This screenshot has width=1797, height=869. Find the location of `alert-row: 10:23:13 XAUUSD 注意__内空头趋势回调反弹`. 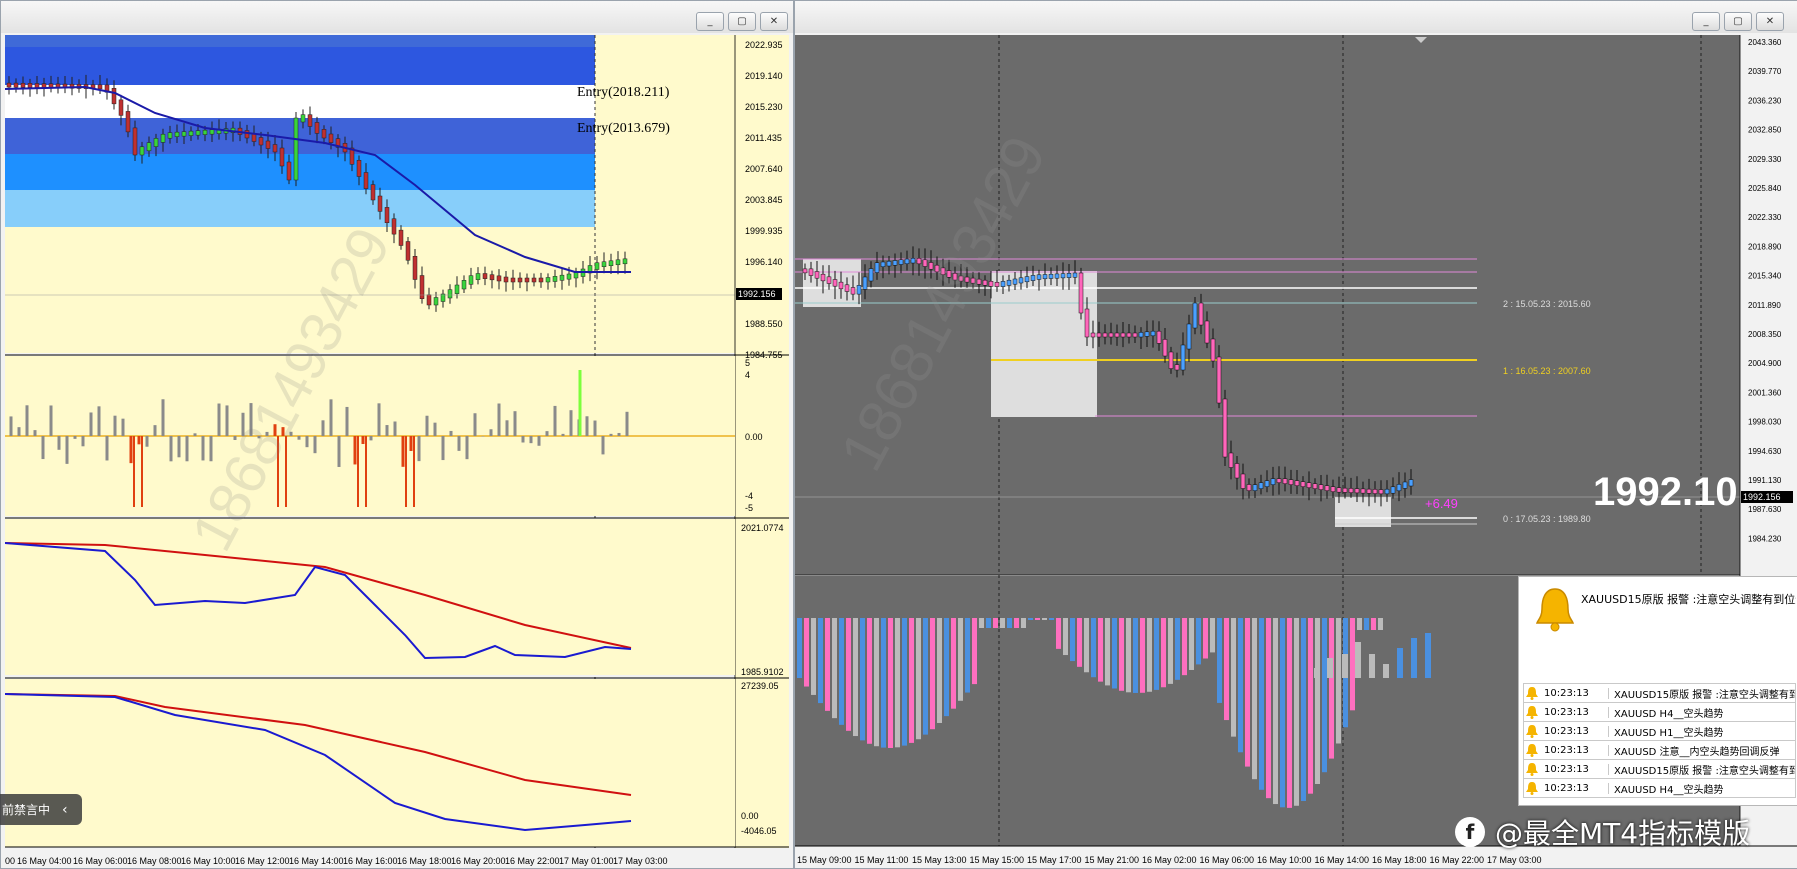

alert-row: 10:23:13 XAUUSD 注意__内空头趋势回调反弹 is located at coordinates (1659, 749).